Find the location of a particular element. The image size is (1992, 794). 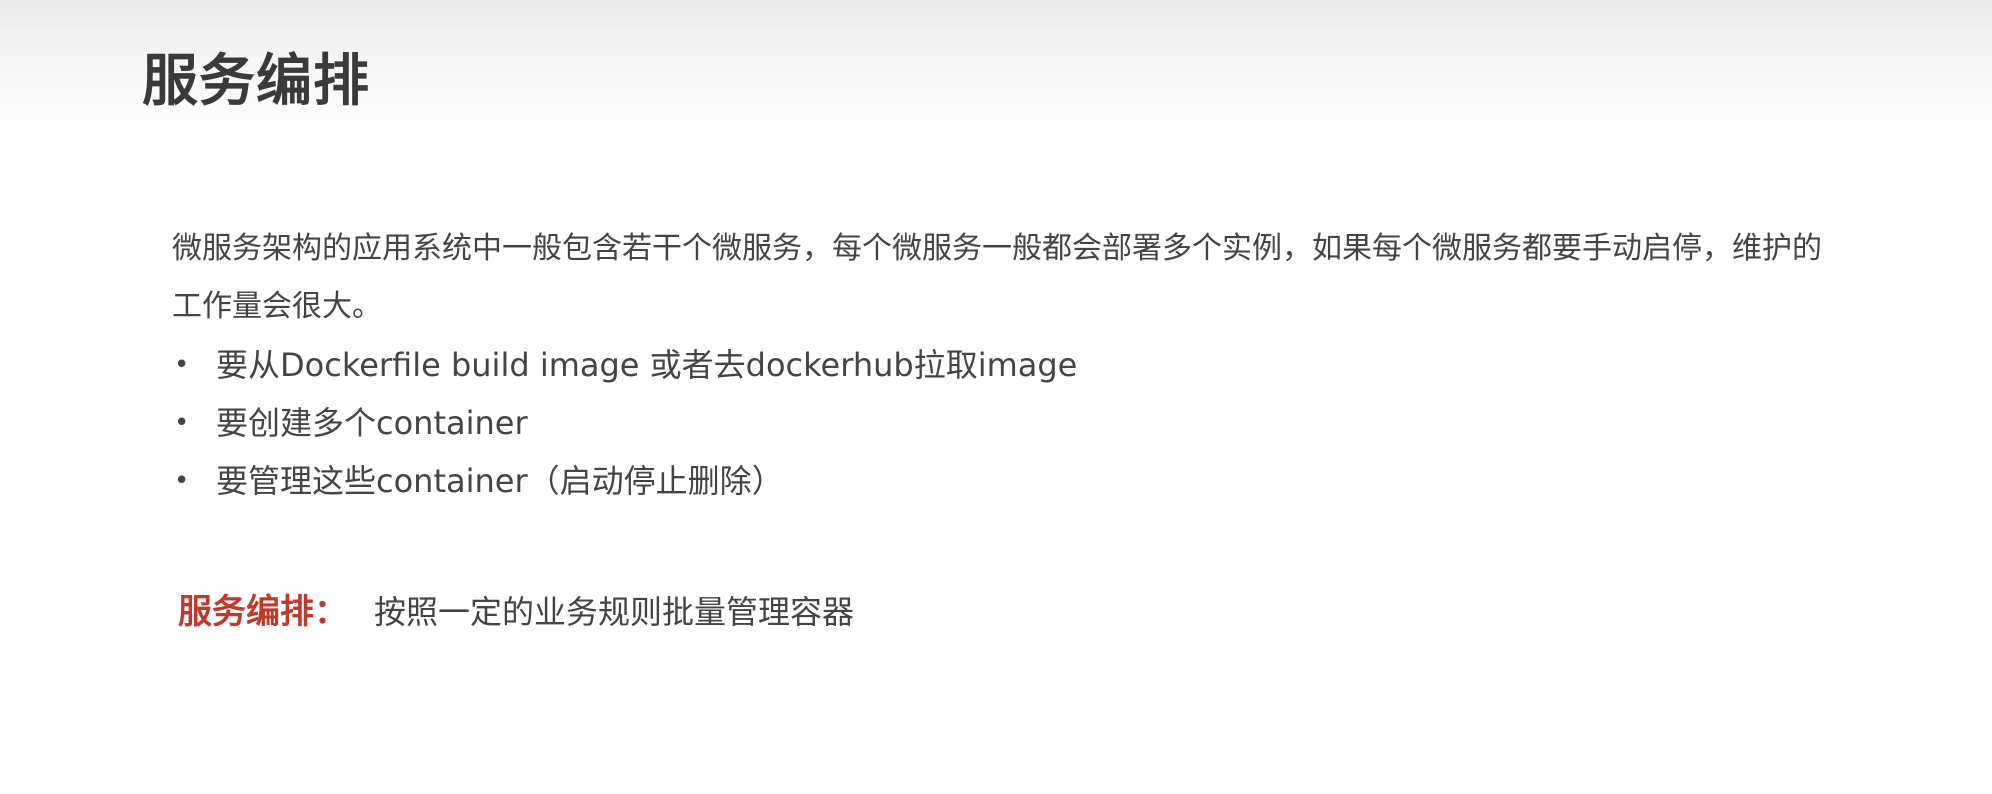

bullet-text: 要管理这些container（启动停止删除） is located at coordinates (500, 481).